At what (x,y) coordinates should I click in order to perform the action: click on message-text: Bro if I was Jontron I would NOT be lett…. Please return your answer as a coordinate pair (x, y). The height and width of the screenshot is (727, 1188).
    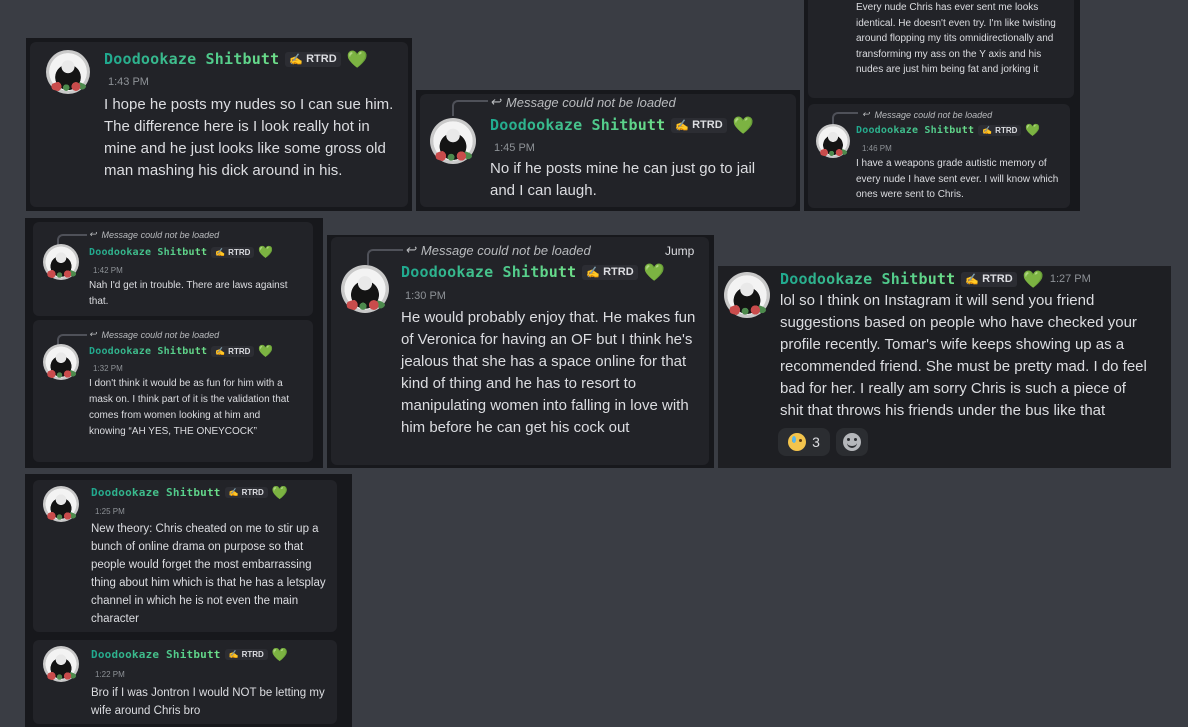
    Looking at the image, I should click on (208, 702).